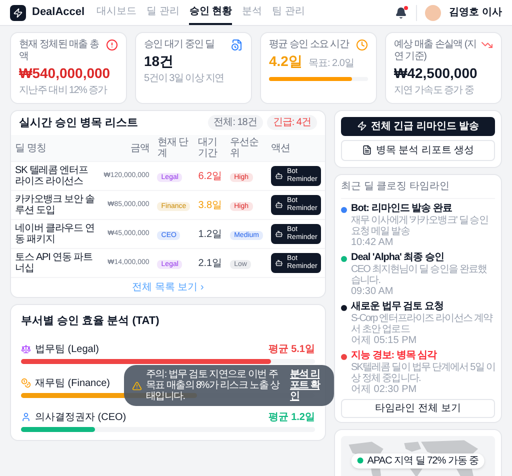 Image resolution: width=512 pixels, height=476 pixels. Describe the element at coordinates (179, 45) in the screenshot. I see `kpi-label: 승인 대기 중인 딜` at that location.